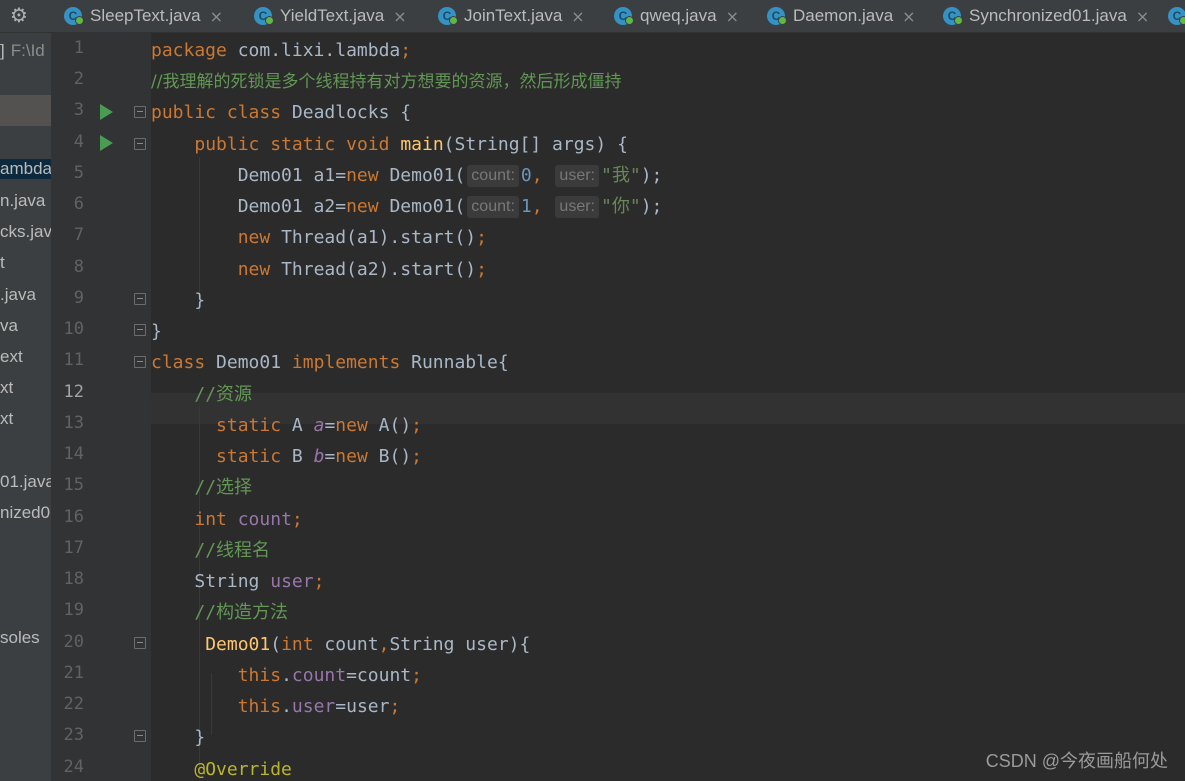  What do you see at coordinates (73, 392) in the screenshot?
I see `line-number-current: 12` at bounding box center [73, 392].